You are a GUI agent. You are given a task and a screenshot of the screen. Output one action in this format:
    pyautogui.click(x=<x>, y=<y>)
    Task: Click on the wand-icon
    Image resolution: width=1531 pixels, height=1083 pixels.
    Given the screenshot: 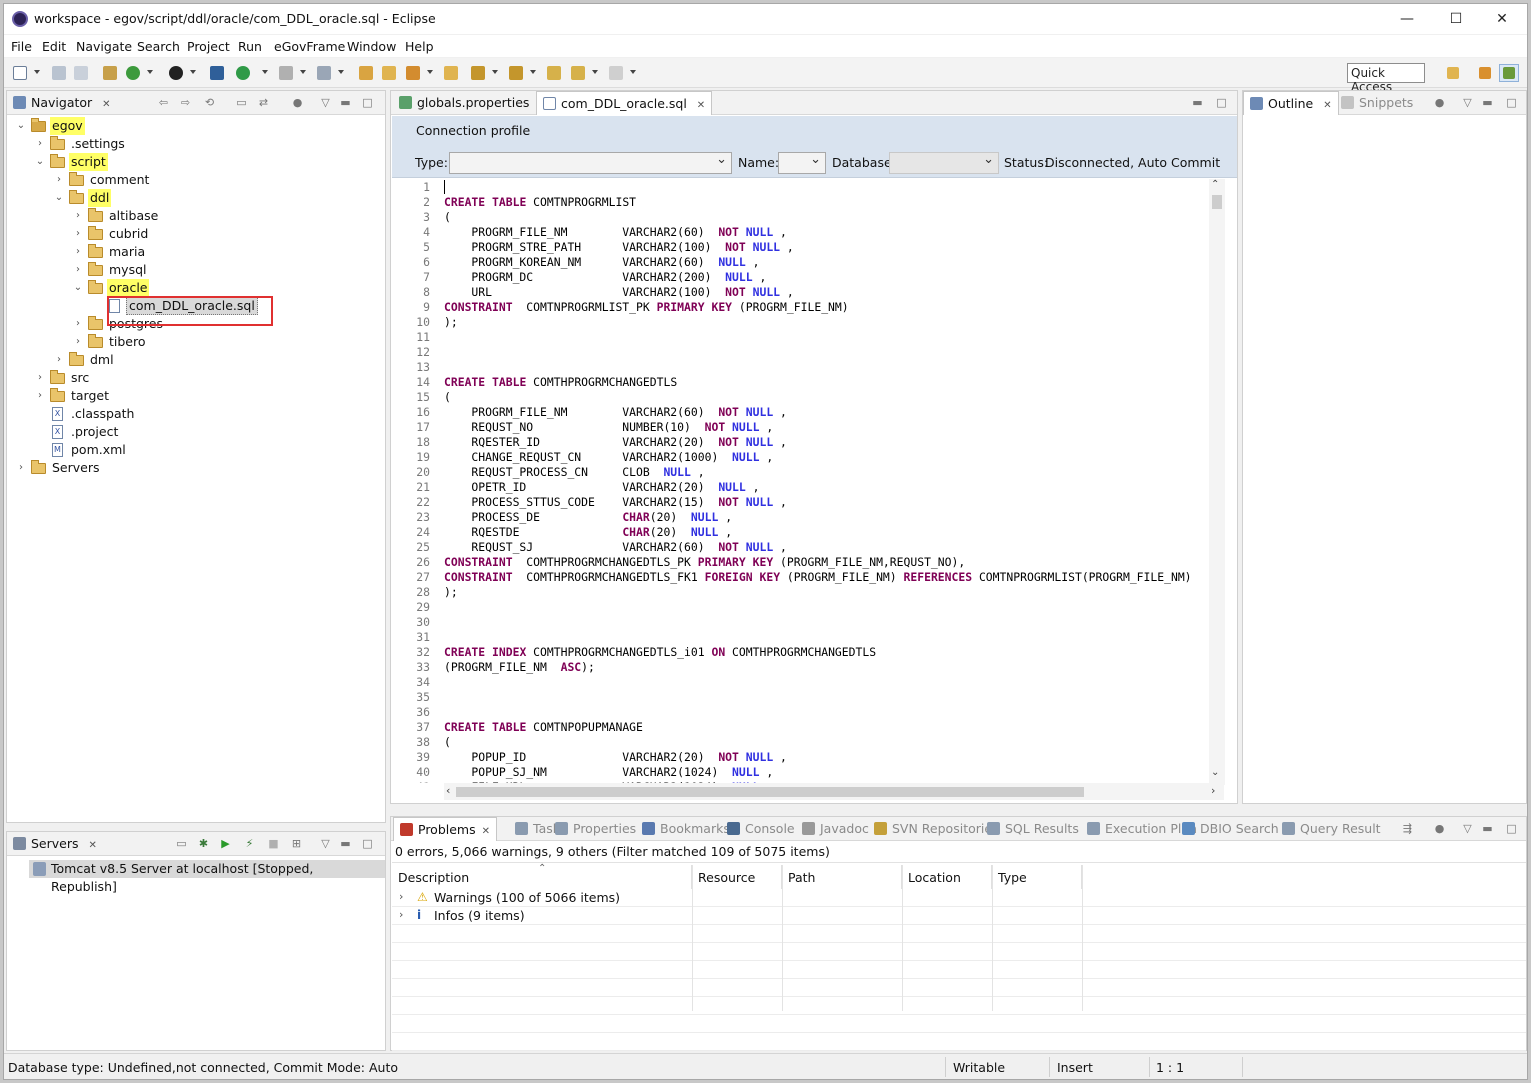 What is the action you would take?
    pyautogui.click(x=413, y=73)
    